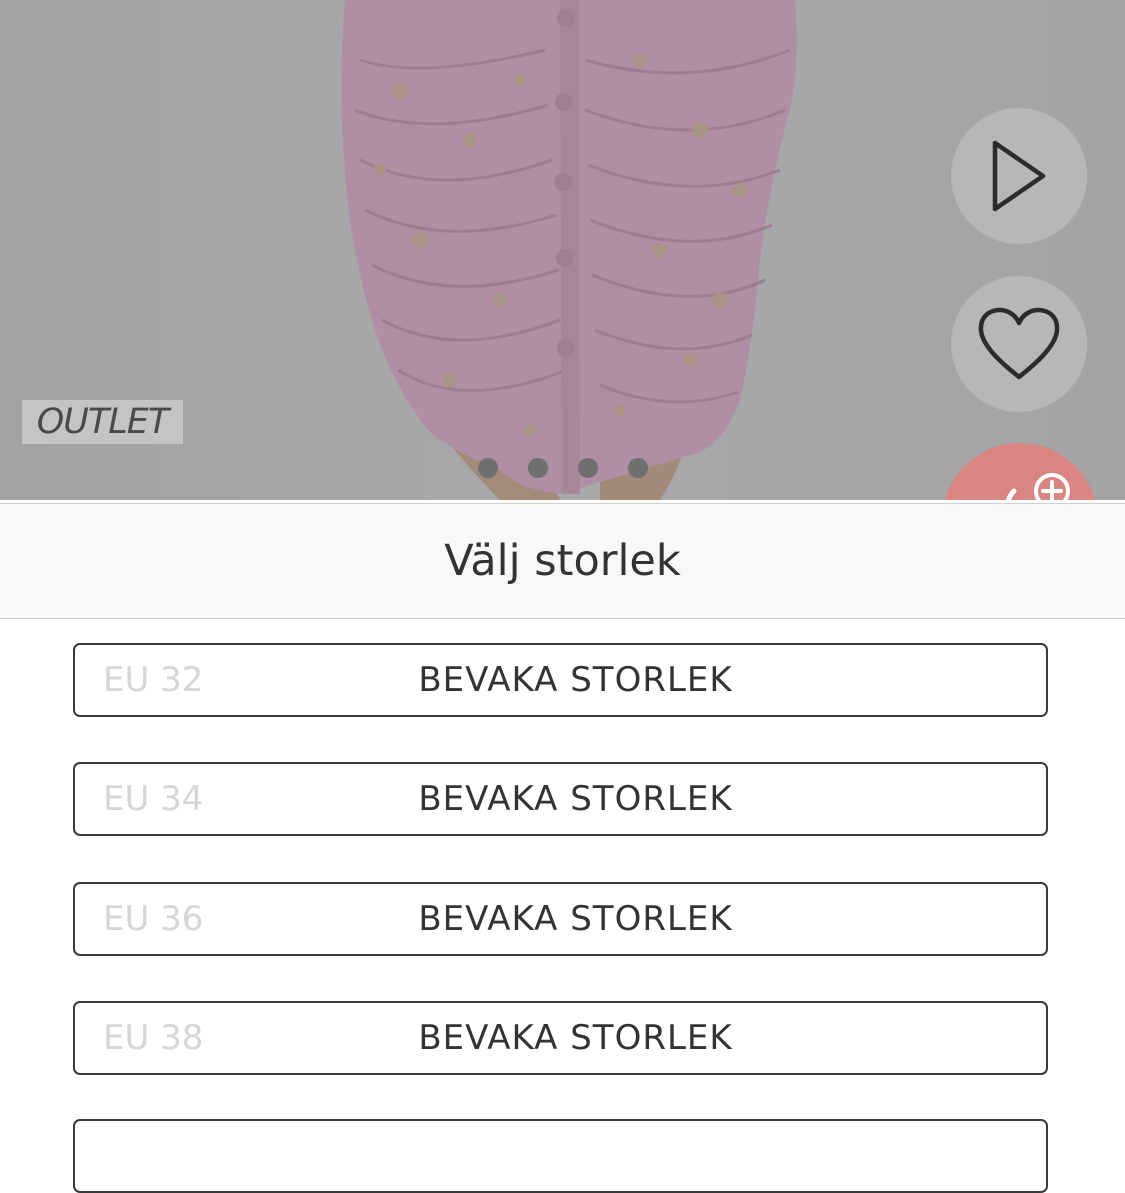 Image resolution: width=1125 pixels, height=1193 pixels. What do you see at coordinates (560, 1156) in the screenshot?
I see `size-option-partial` at bounding box center [560, 1156].